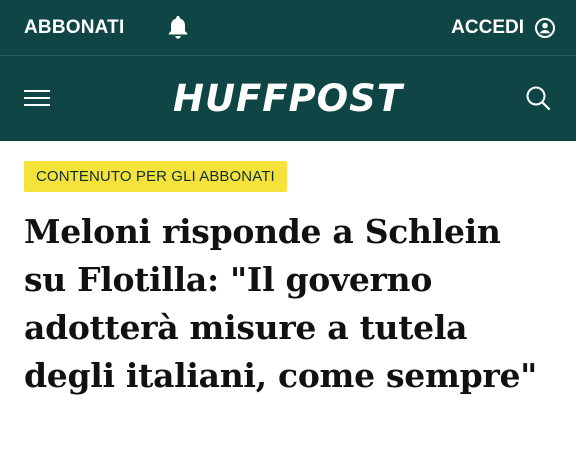 The image size is (576, 467). Describe the element at coordinates (288, 28) in the screenshot. I see `top-utility-bar: ABBONATI ACCEDI` at that location.